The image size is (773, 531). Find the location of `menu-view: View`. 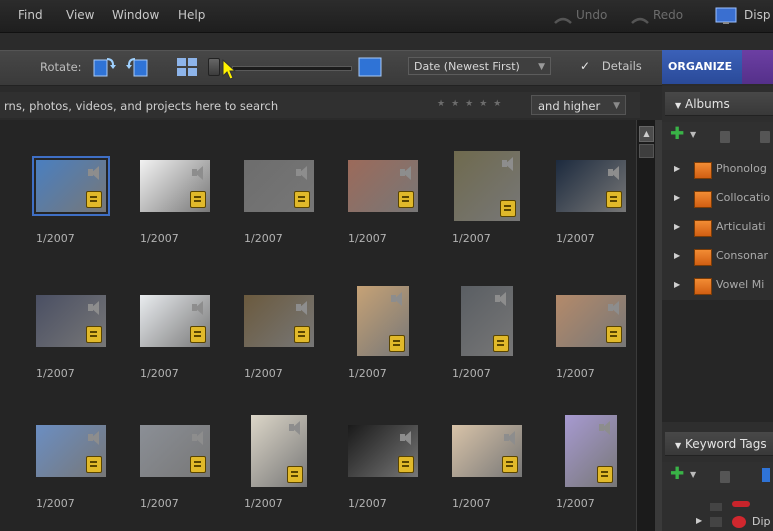

menu-view: View is located at coordinates (80, 15).